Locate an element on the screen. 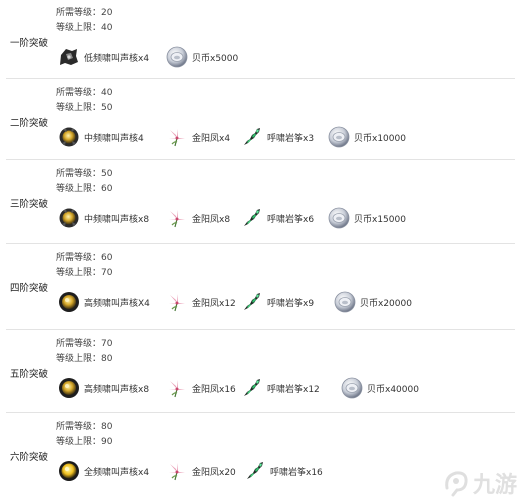  material-item: 金阳凤x16 is located at coordinates (201, 388).